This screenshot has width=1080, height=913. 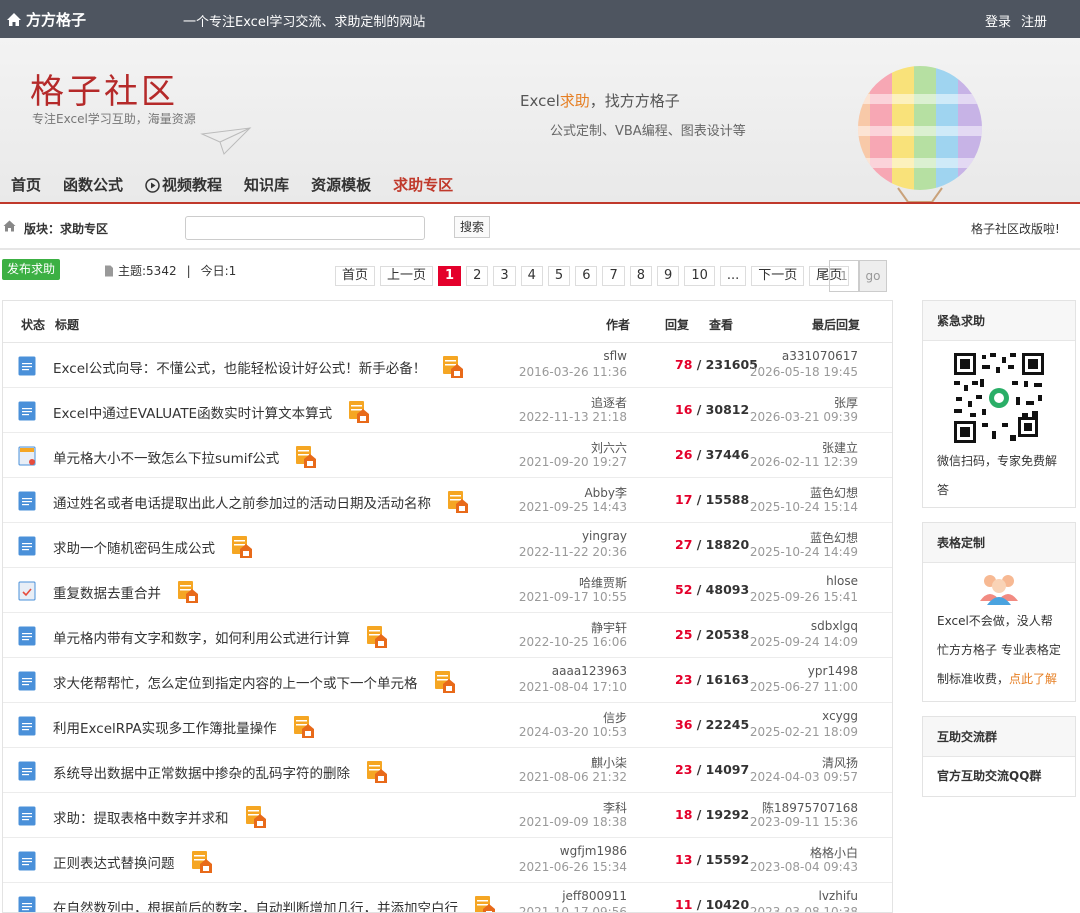 What do you see at coordinates (999, 776) in the screenshot?
I see `qq-group-link: 官方互助交流QQ群` at bounding box center [999, 776].